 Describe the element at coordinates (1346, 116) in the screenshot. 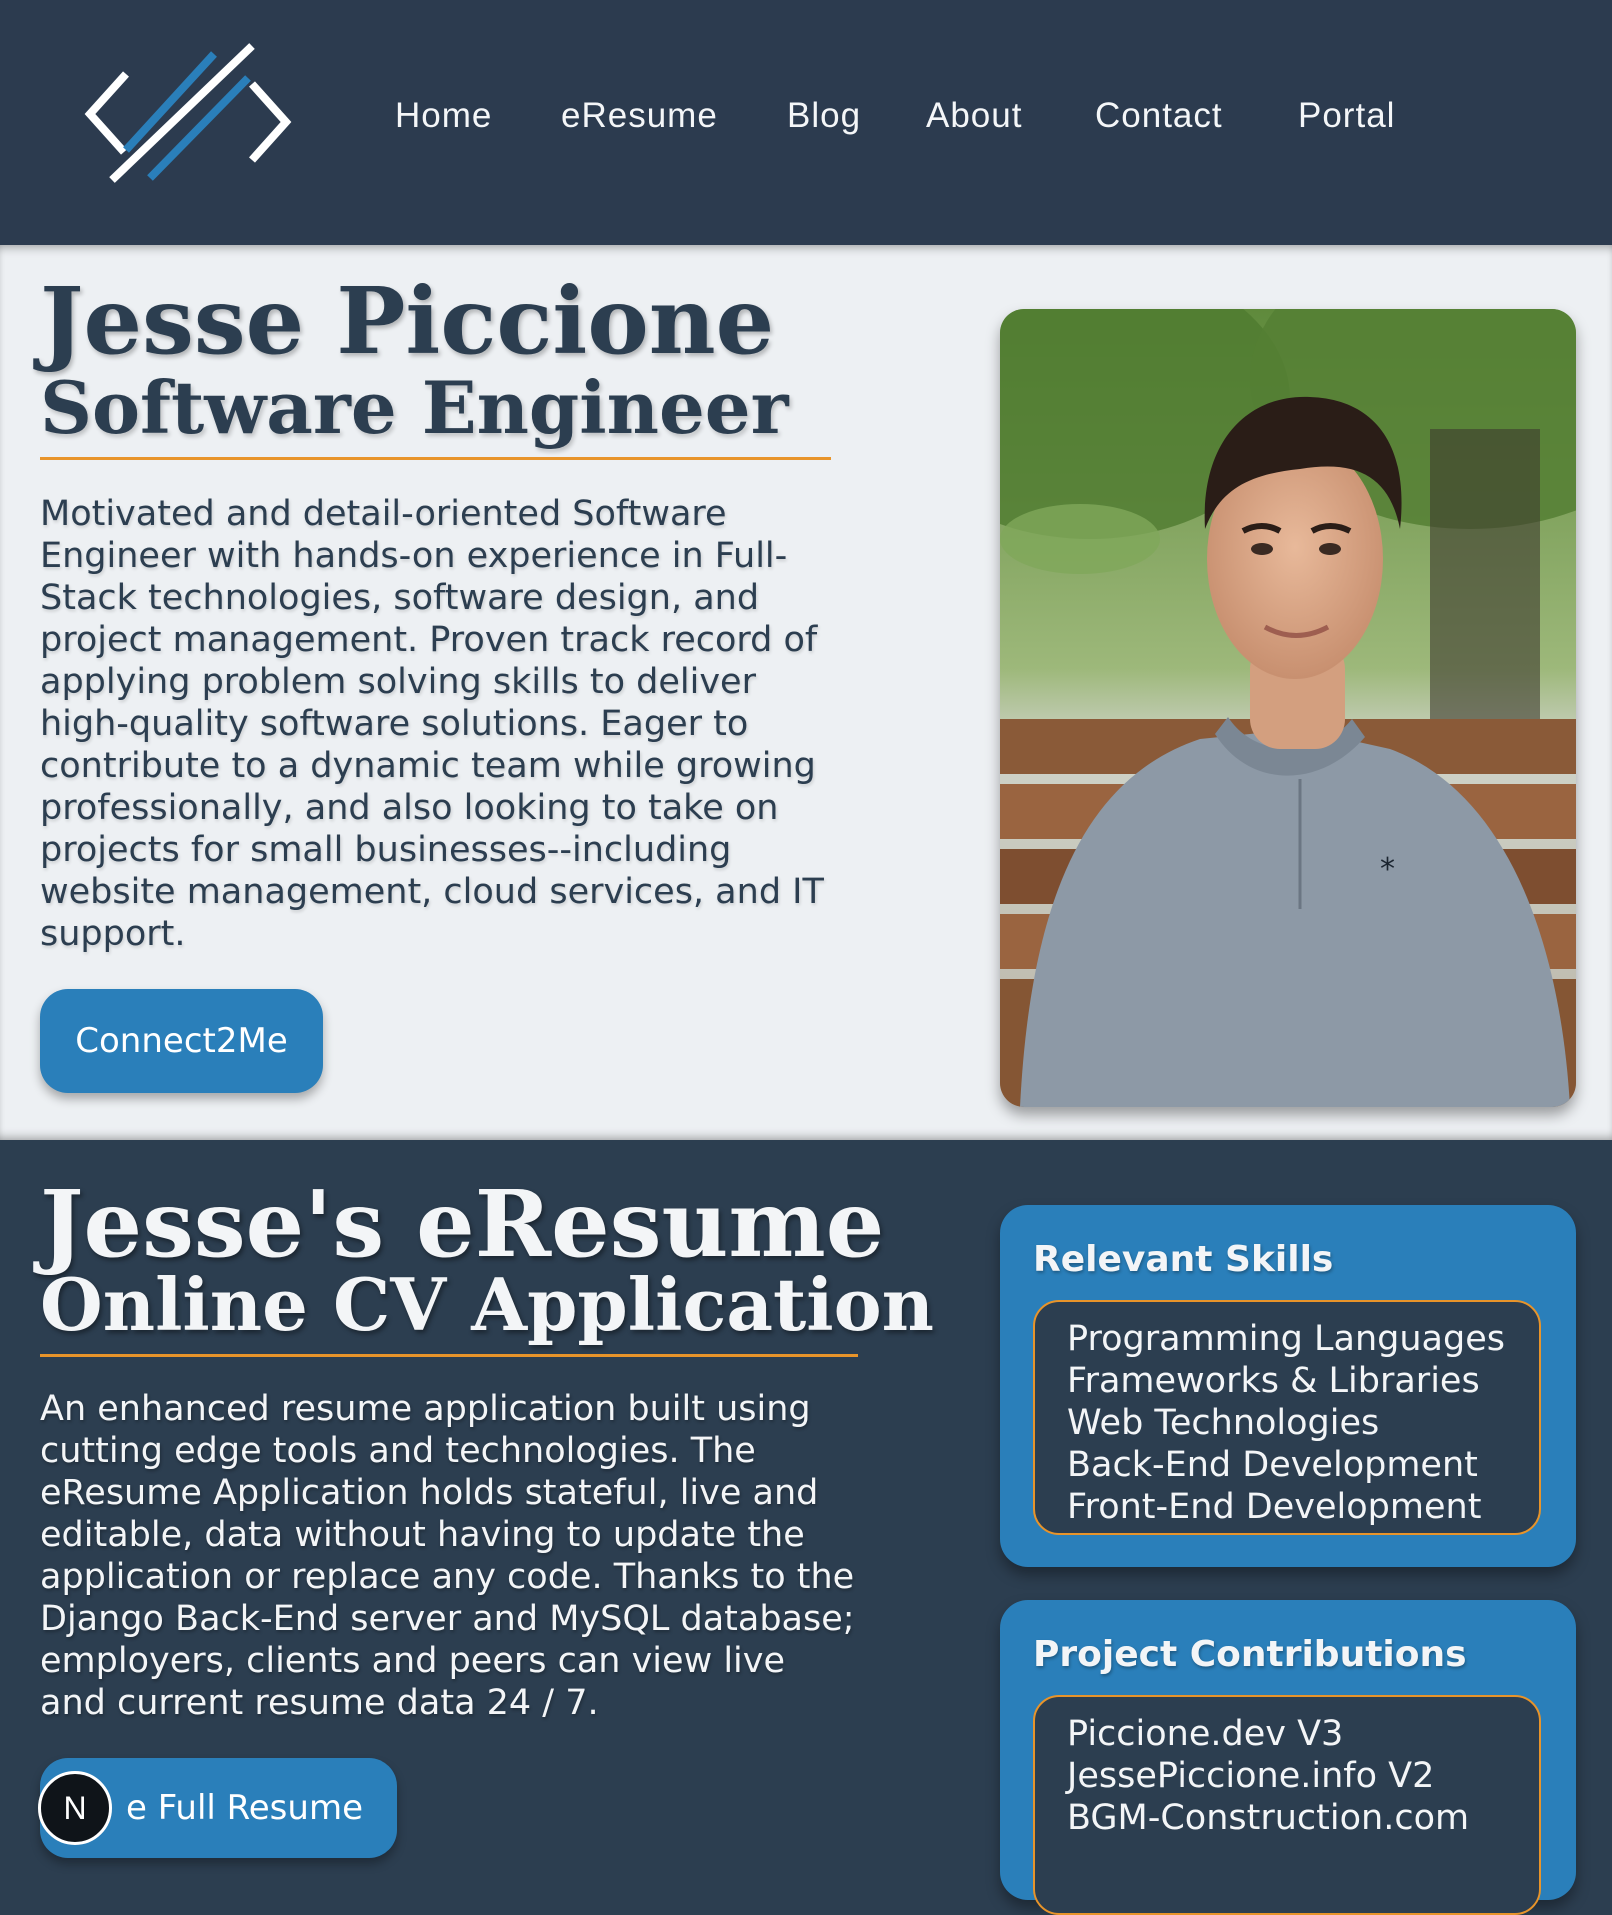

I see `nav-portal: Portal` at that location.